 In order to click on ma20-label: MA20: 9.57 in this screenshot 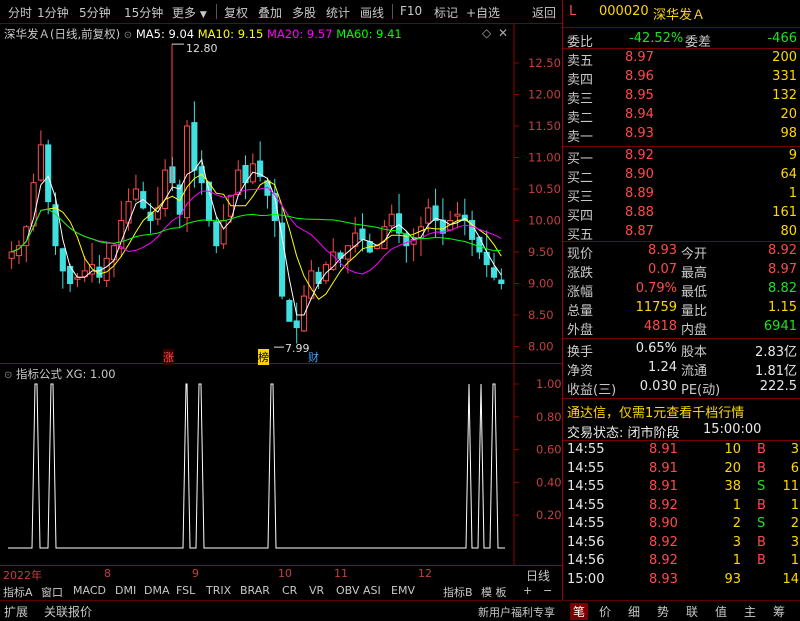, I will do `click(299, 34)`.